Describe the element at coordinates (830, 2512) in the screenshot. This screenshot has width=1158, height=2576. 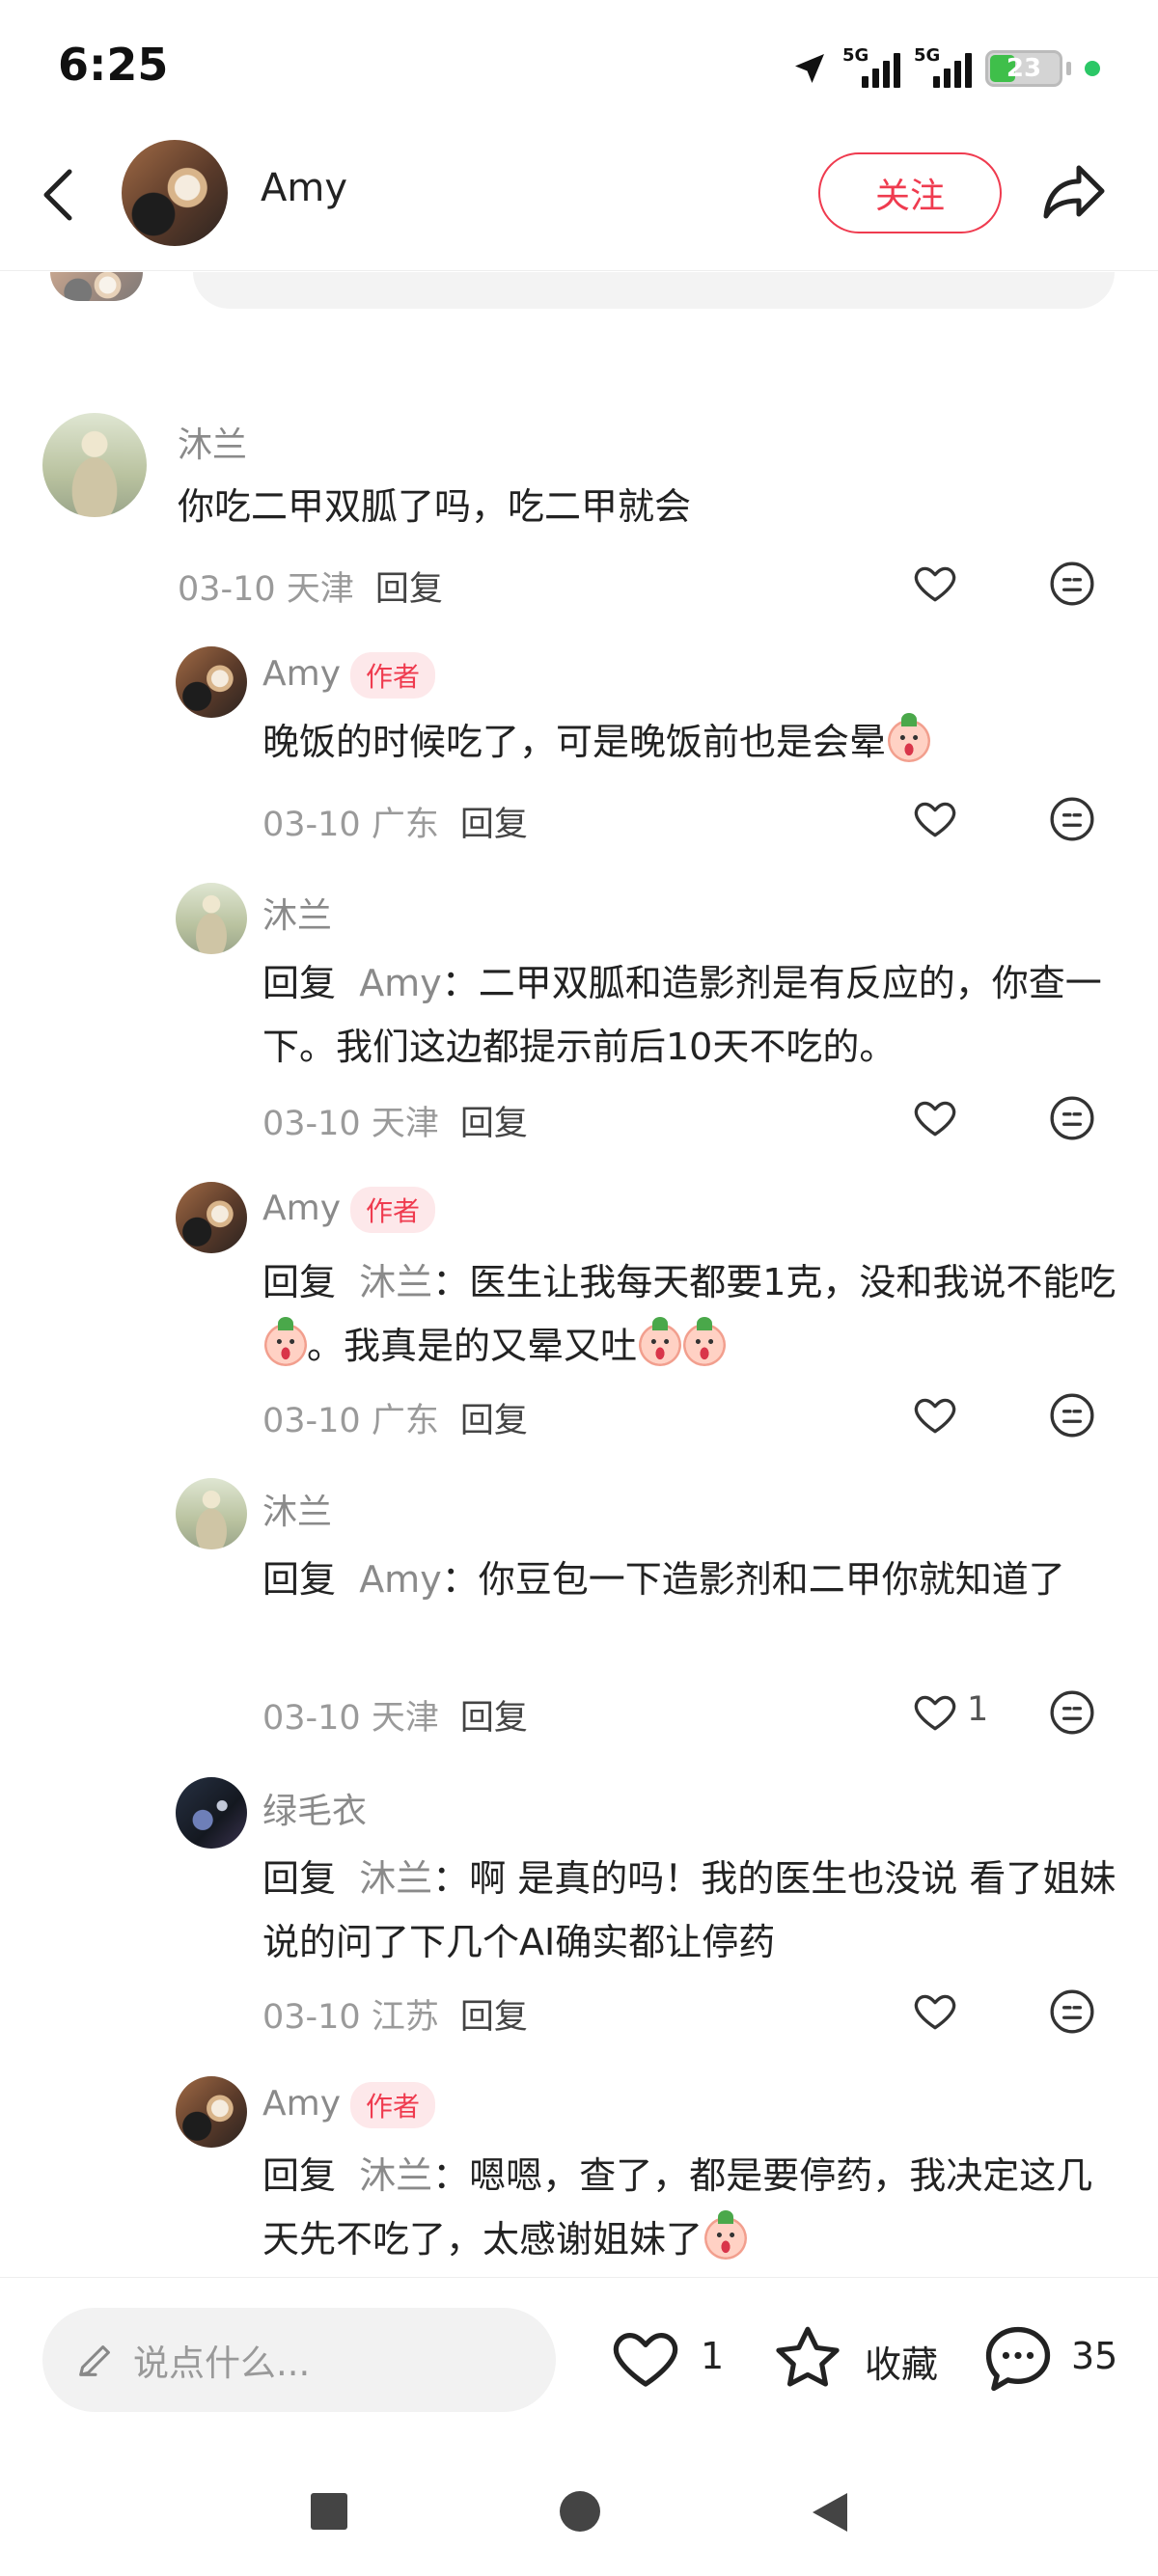
I see `back-nav-icon` at that location.